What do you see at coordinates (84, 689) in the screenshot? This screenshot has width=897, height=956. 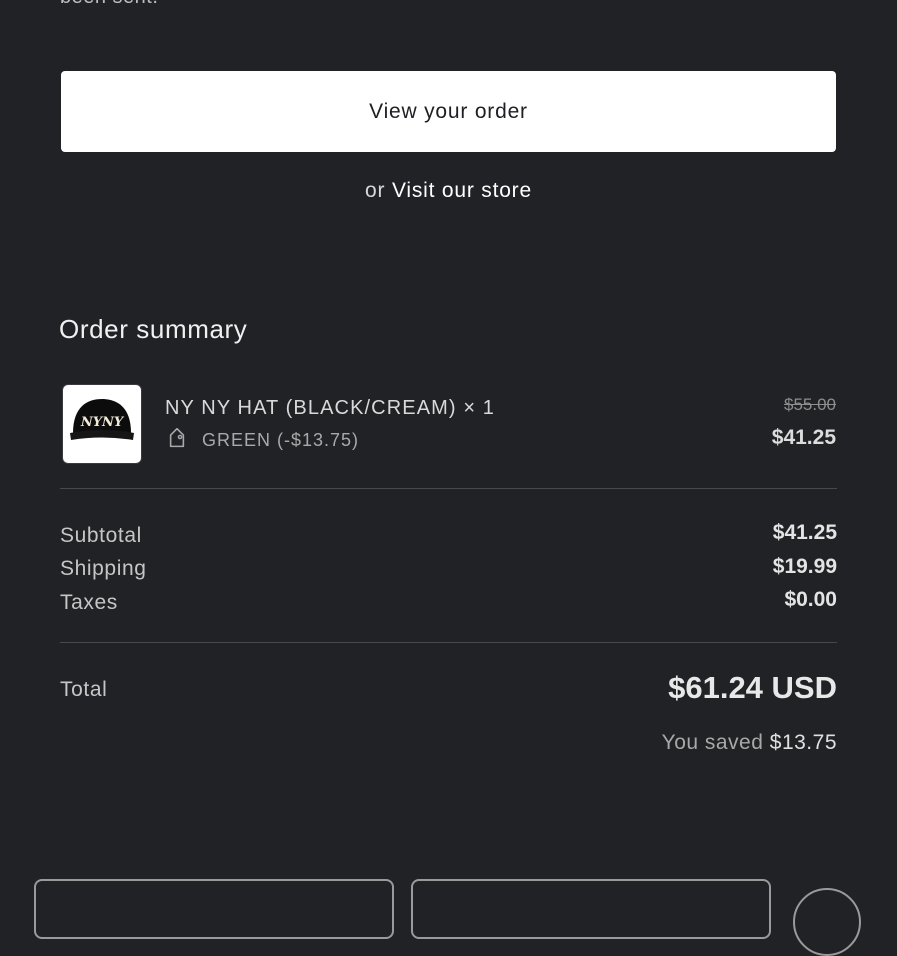 I see `total-label: Total` at bounding box center [84, 689].